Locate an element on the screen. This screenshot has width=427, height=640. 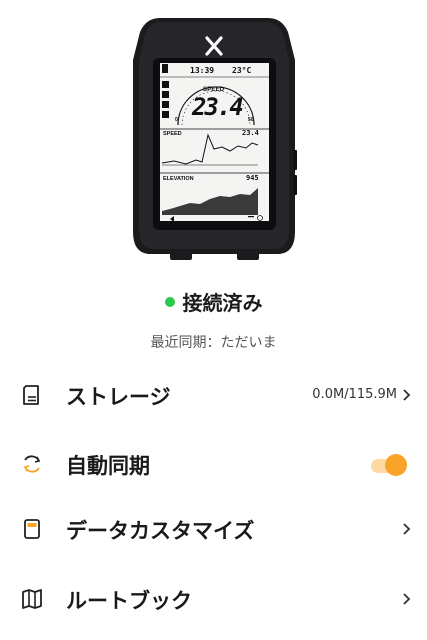
menu-item-auto-sync: 自動同期 is located at coordinates (213, 465).